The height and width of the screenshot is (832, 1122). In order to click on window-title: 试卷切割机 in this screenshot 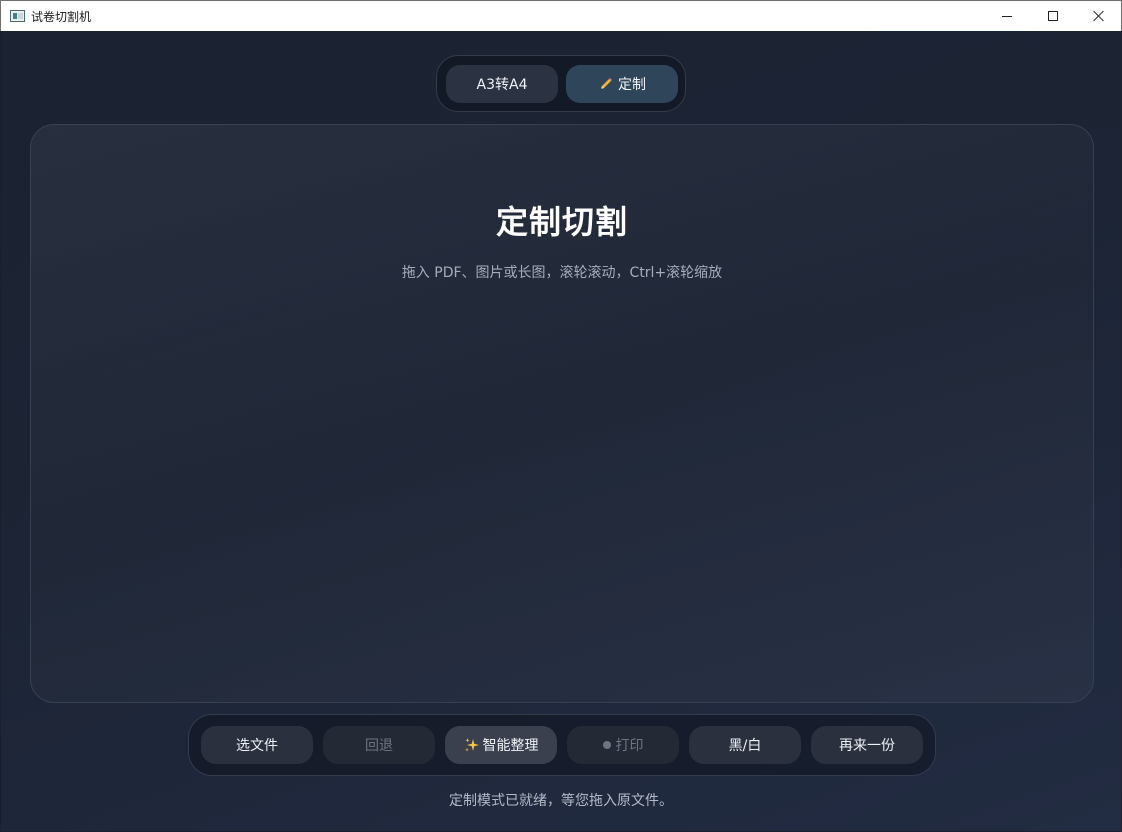, I will do `click(61, 17)`.